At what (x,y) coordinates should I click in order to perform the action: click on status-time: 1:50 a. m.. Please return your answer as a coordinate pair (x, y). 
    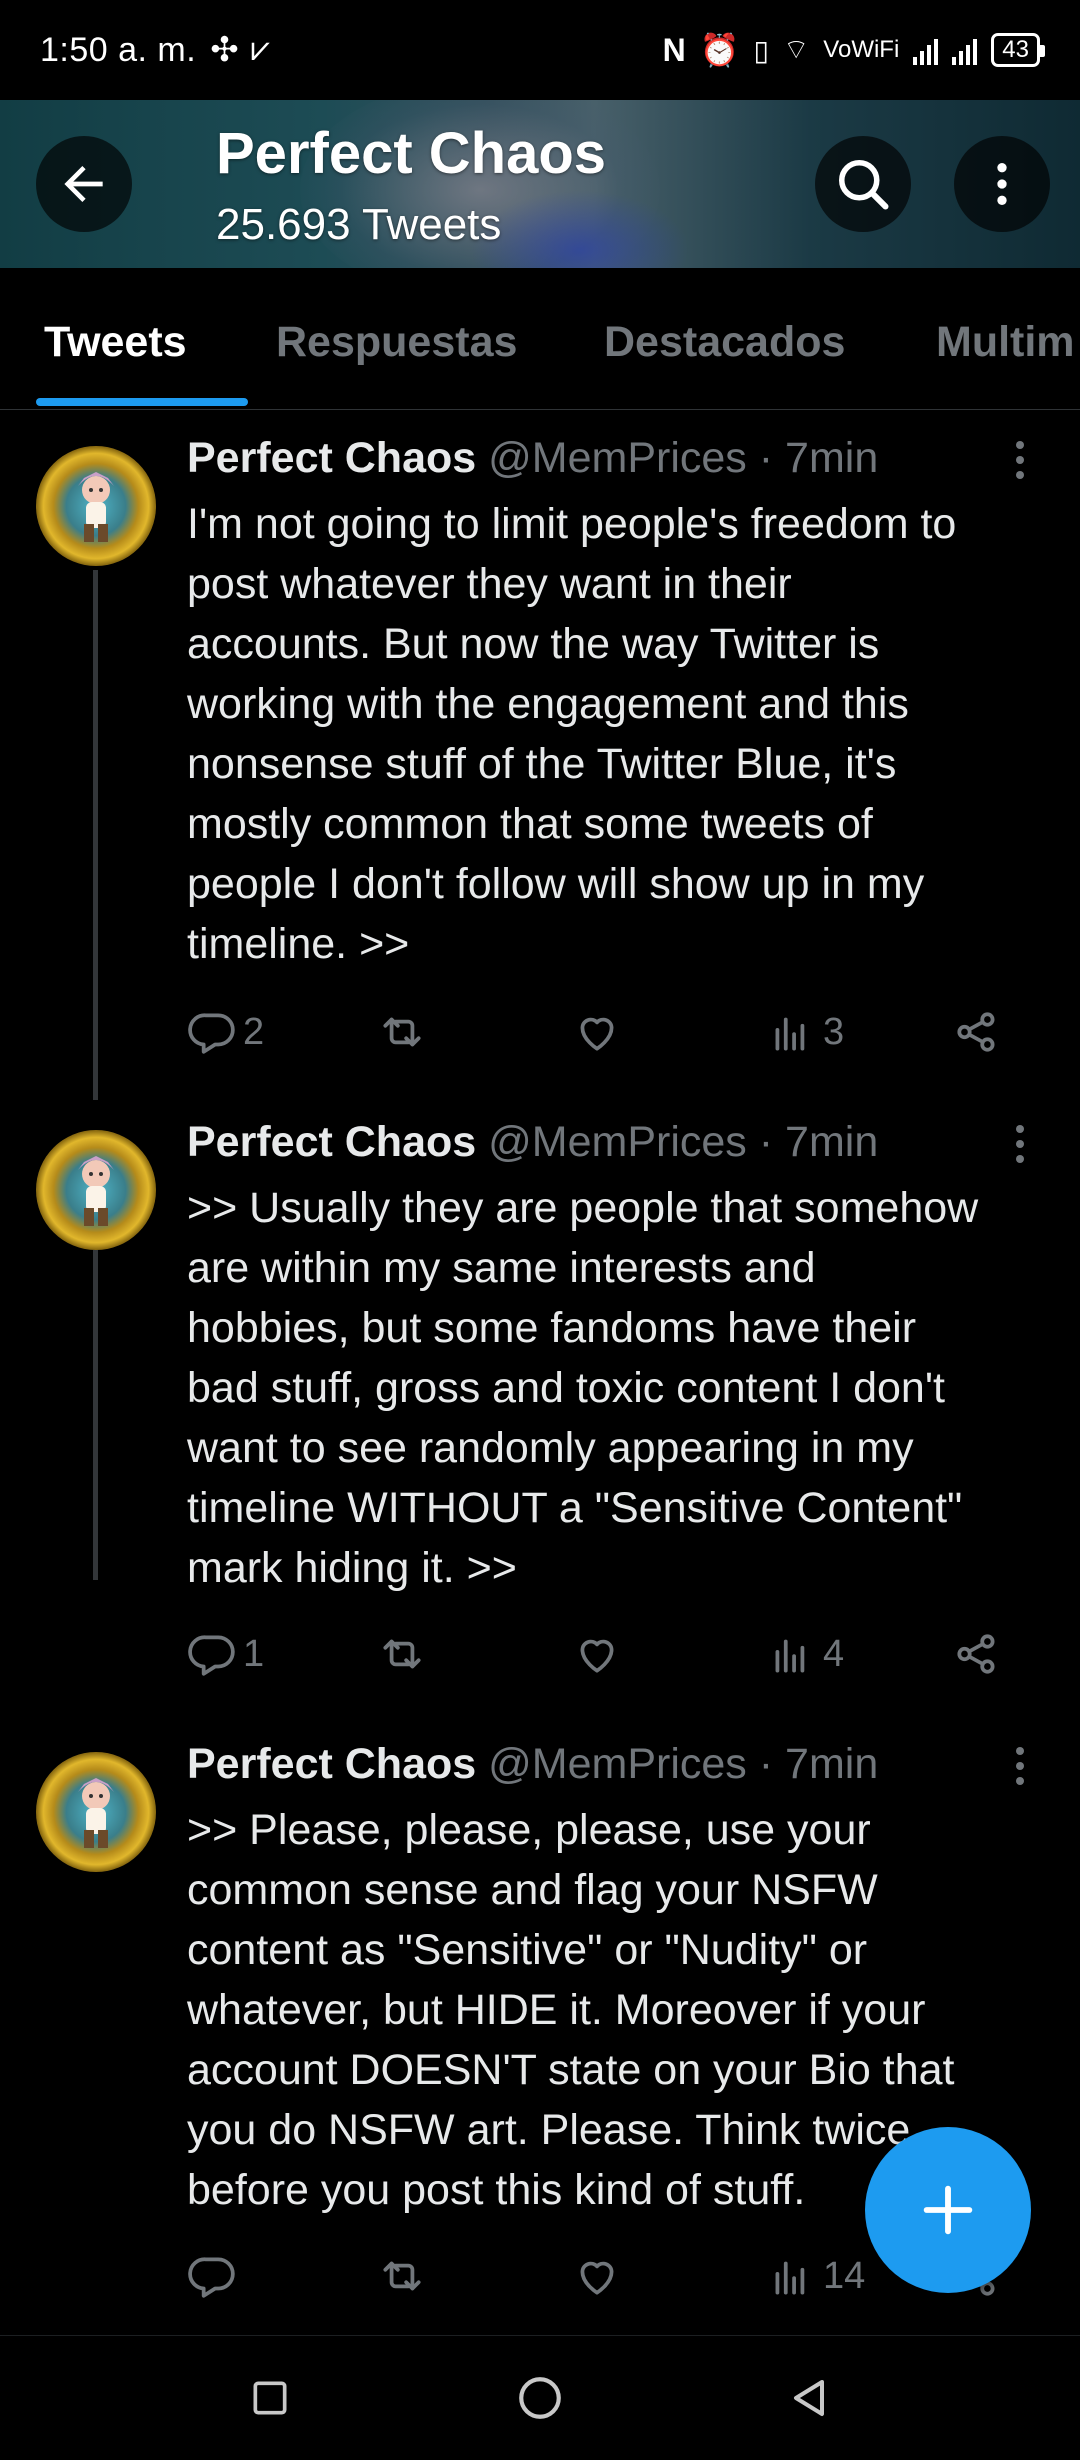
    Looking at the image, I should click on (118, 49).